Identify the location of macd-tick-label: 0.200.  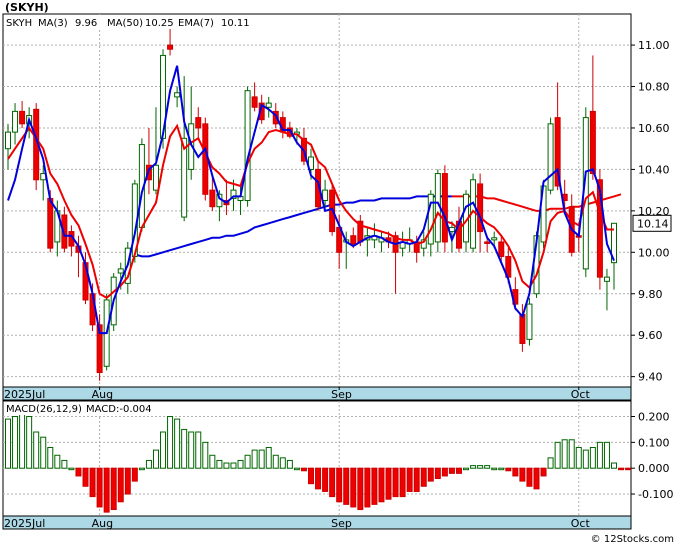
(654, 417).